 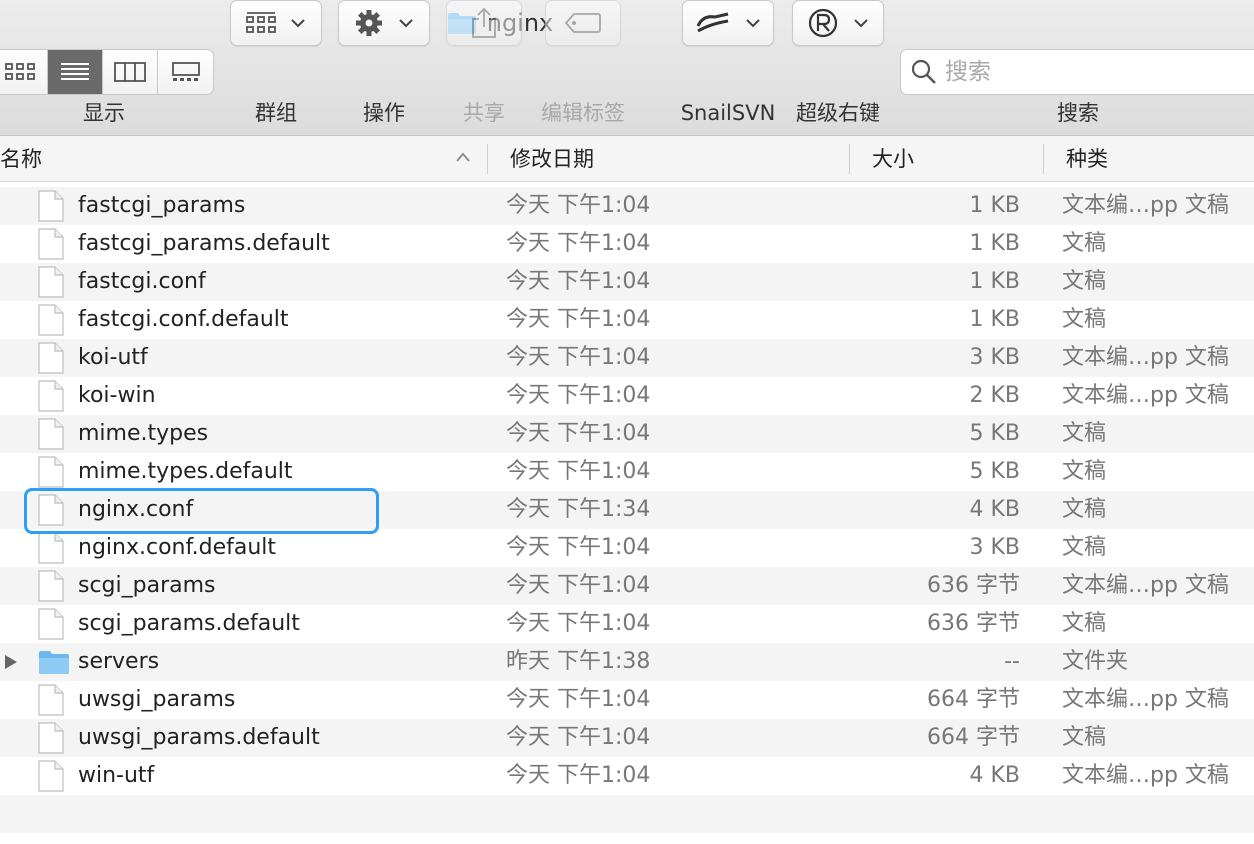 What do you see at coordinates (583, 113) in the screenshot?
I see `edit-tags-label: 编辑标签` at bounding box center [583, 113].